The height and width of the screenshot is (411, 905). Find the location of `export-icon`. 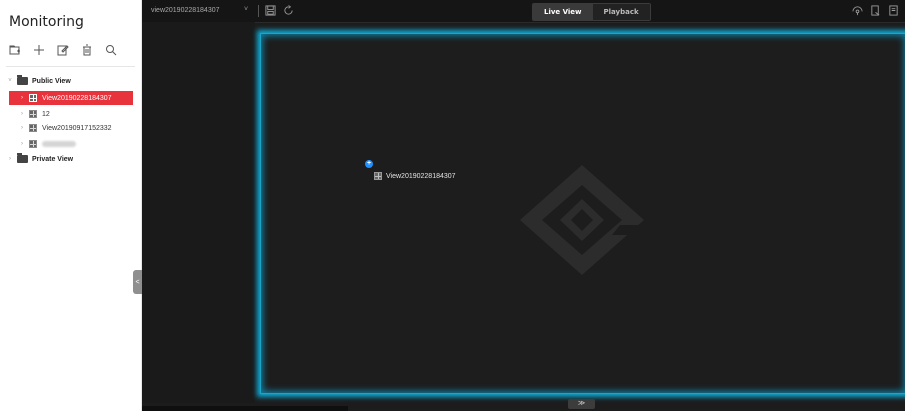

export-icon is located at coordinates (875, 10).